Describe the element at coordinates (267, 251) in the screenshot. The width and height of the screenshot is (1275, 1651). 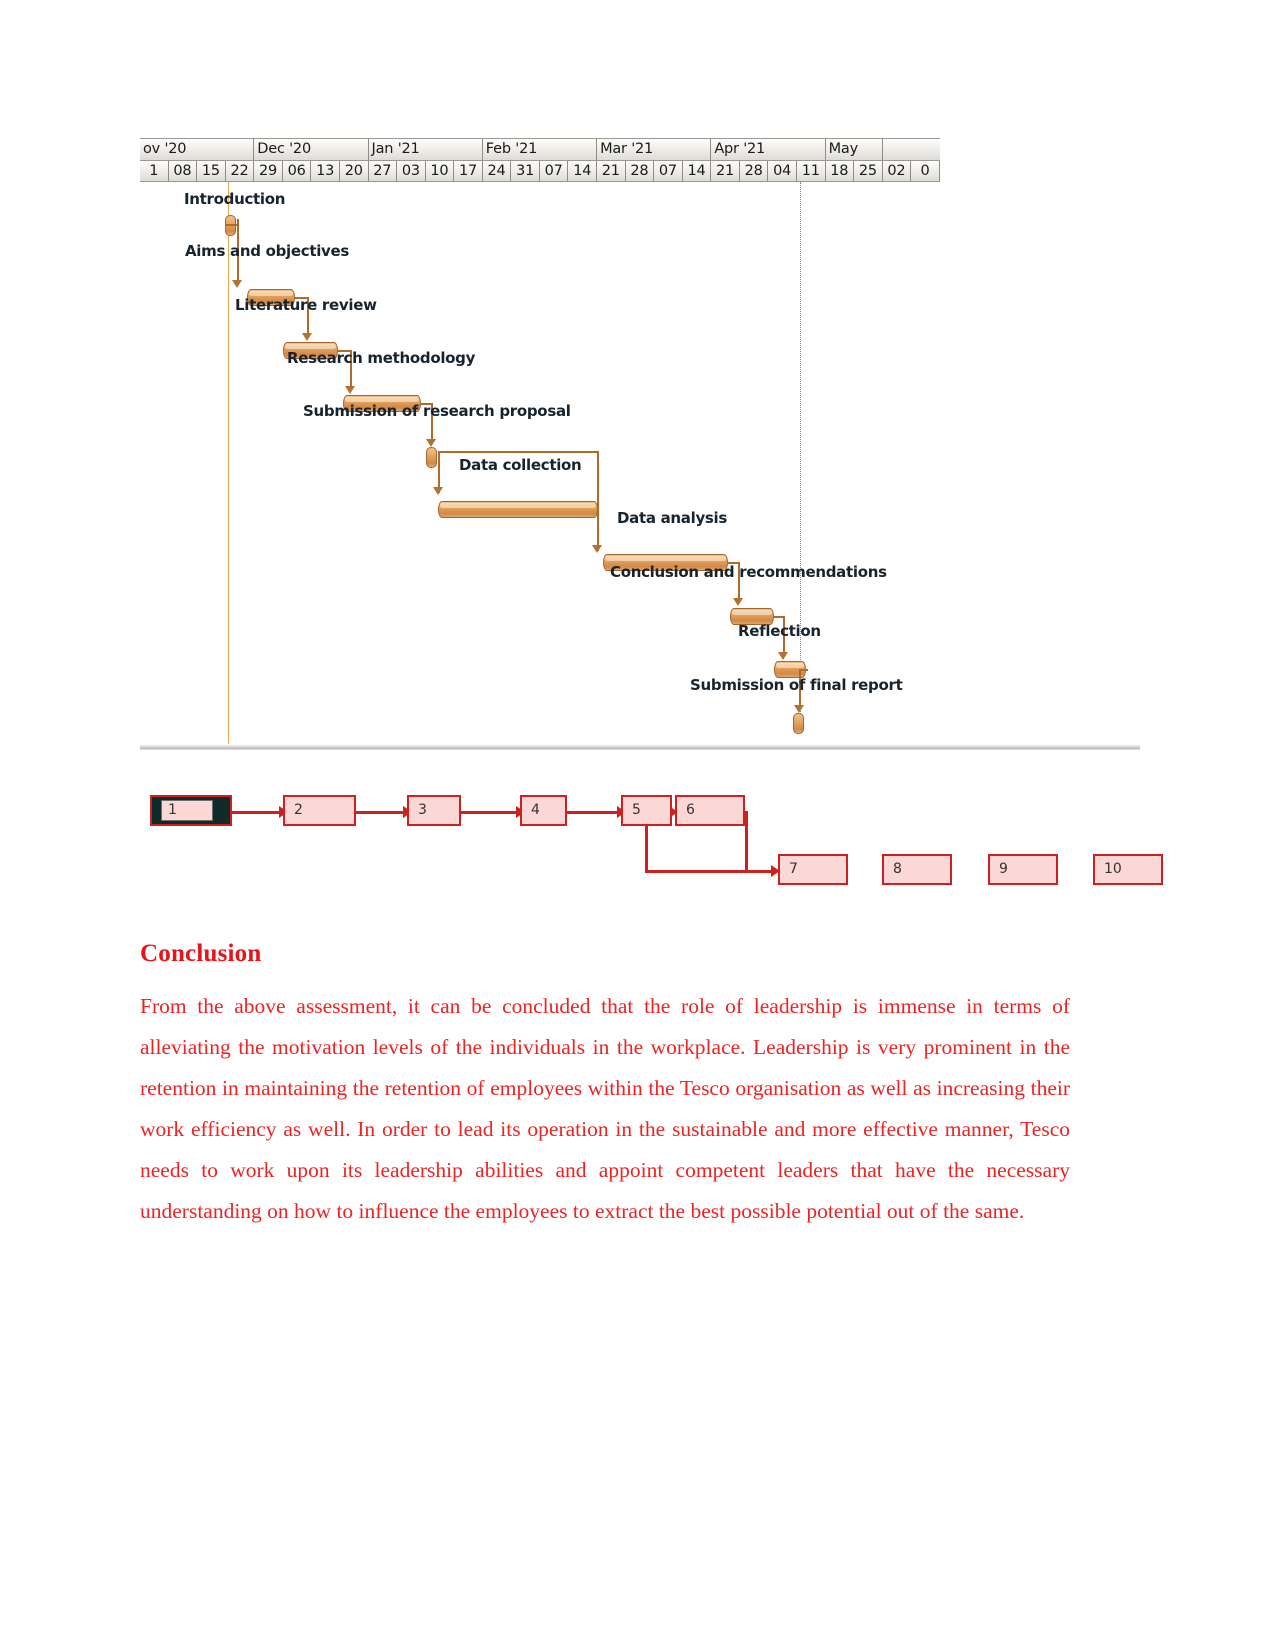
I see `gantt-task-label-aims: Aims and objectives` at that location.